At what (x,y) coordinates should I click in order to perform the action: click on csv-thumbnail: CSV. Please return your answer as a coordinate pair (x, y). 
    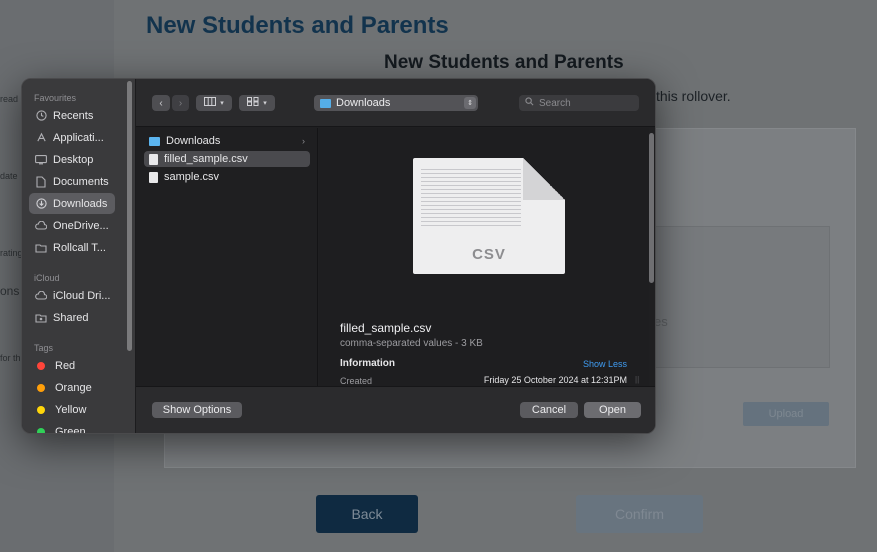
    Looking at the image, I should click on (489, 216).